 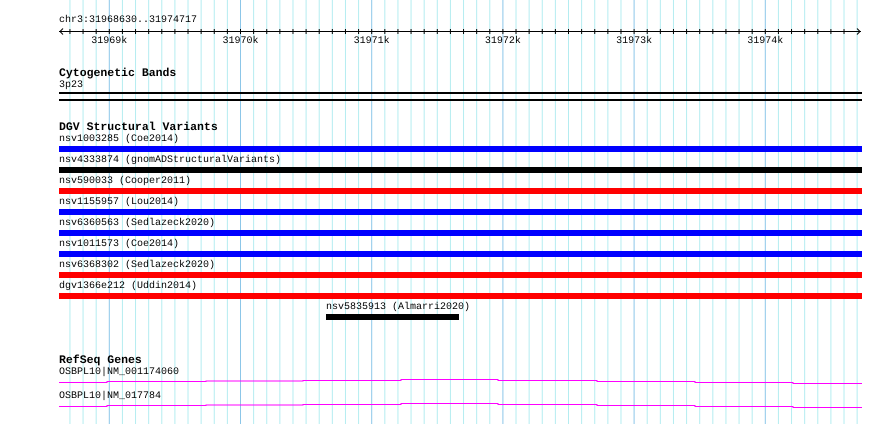 What do you see at coordinates (128, 287) in the screenshot?
I see `variant-label: dgv1366e212 (Uddin2014)` at bounding box center [128, 287].